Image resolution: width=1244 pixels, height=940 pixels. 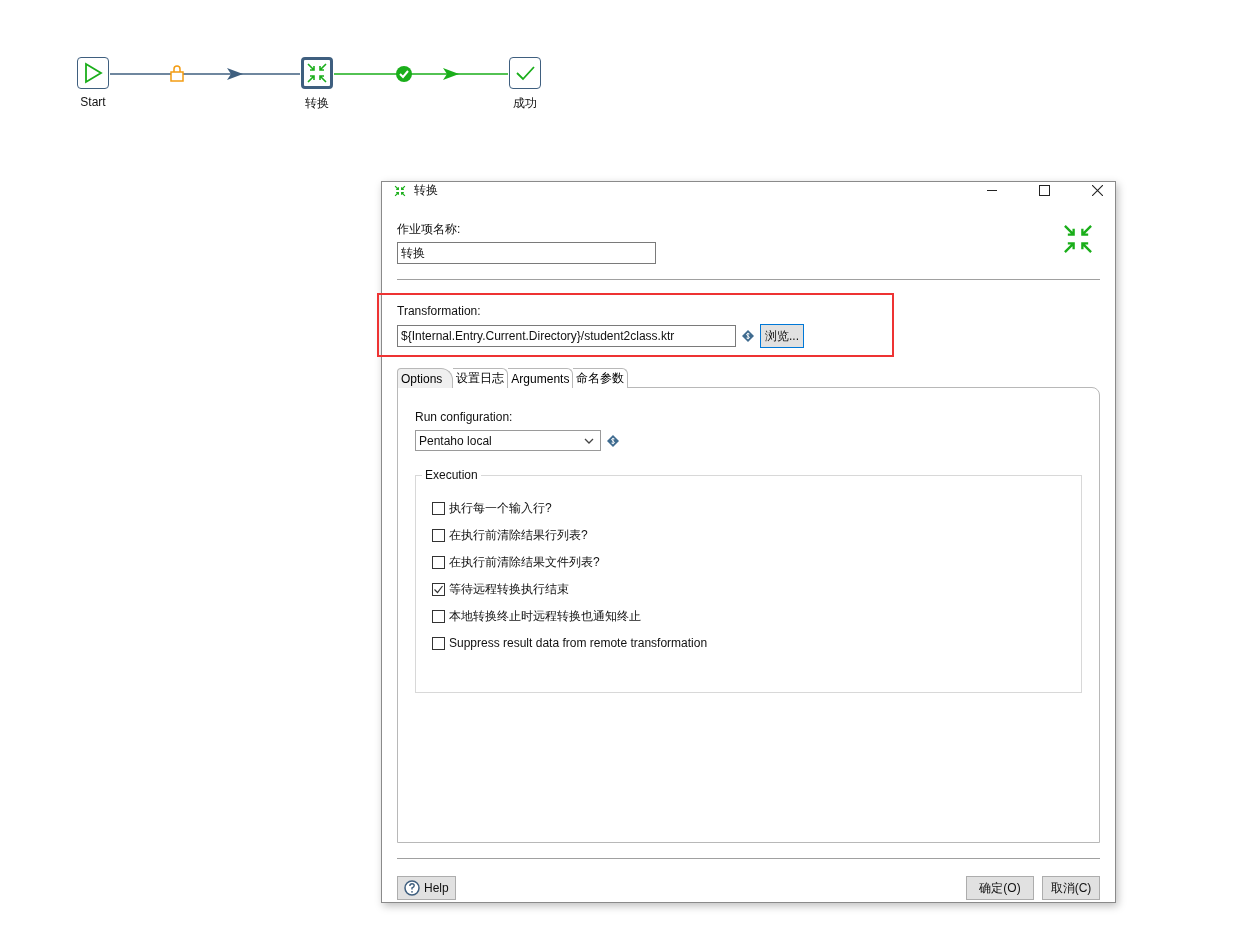 I want to click on field-label: Run configuration:, so click(x=464, y=417).